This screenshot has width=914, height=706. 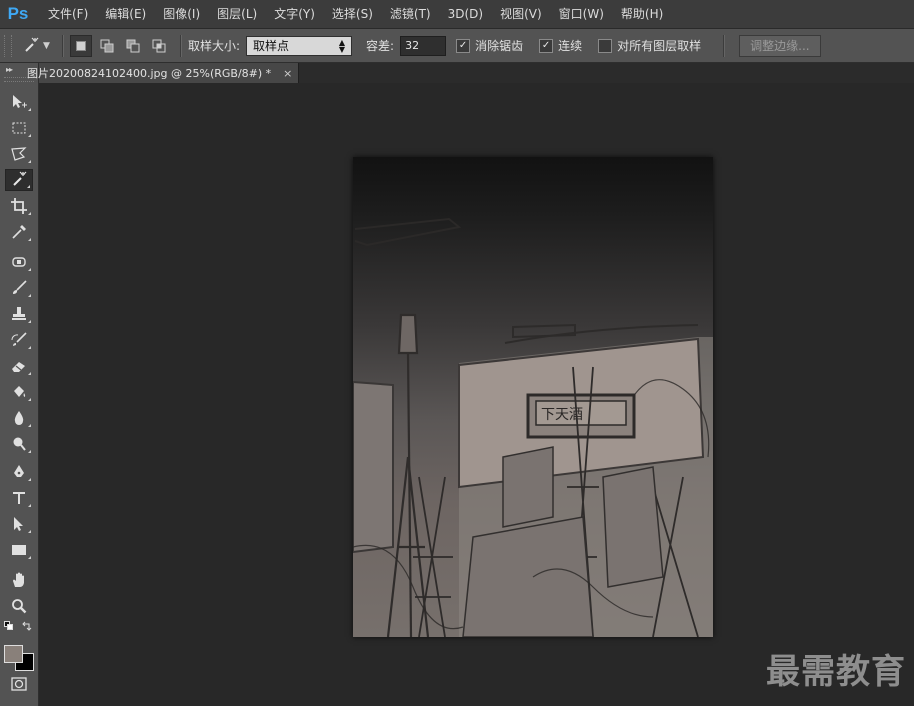 What do you see at coordinates (642, 14) in the screenshot?
I see `menu-help: 帮助(H)` at bounding box center [642, 14].